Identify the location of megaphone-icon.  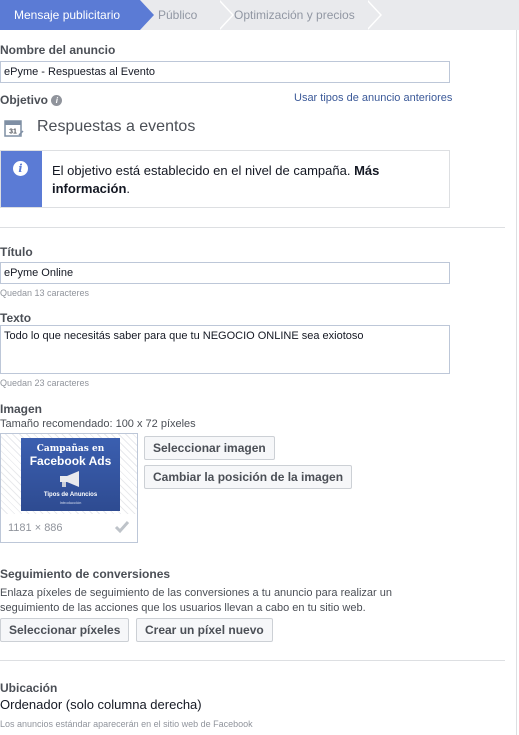
(69, 479).